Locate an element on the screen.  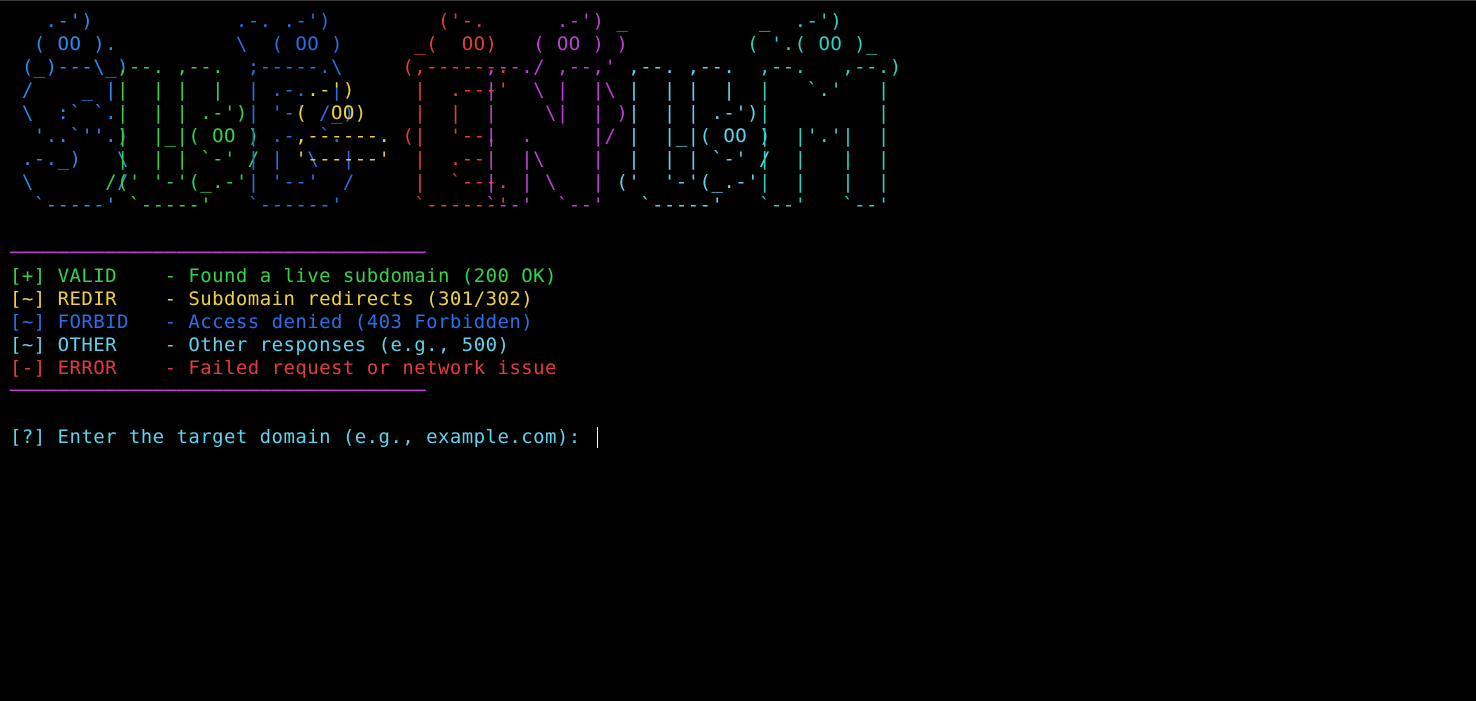
legend-label: ERROR is located at coordinates (93, 368).